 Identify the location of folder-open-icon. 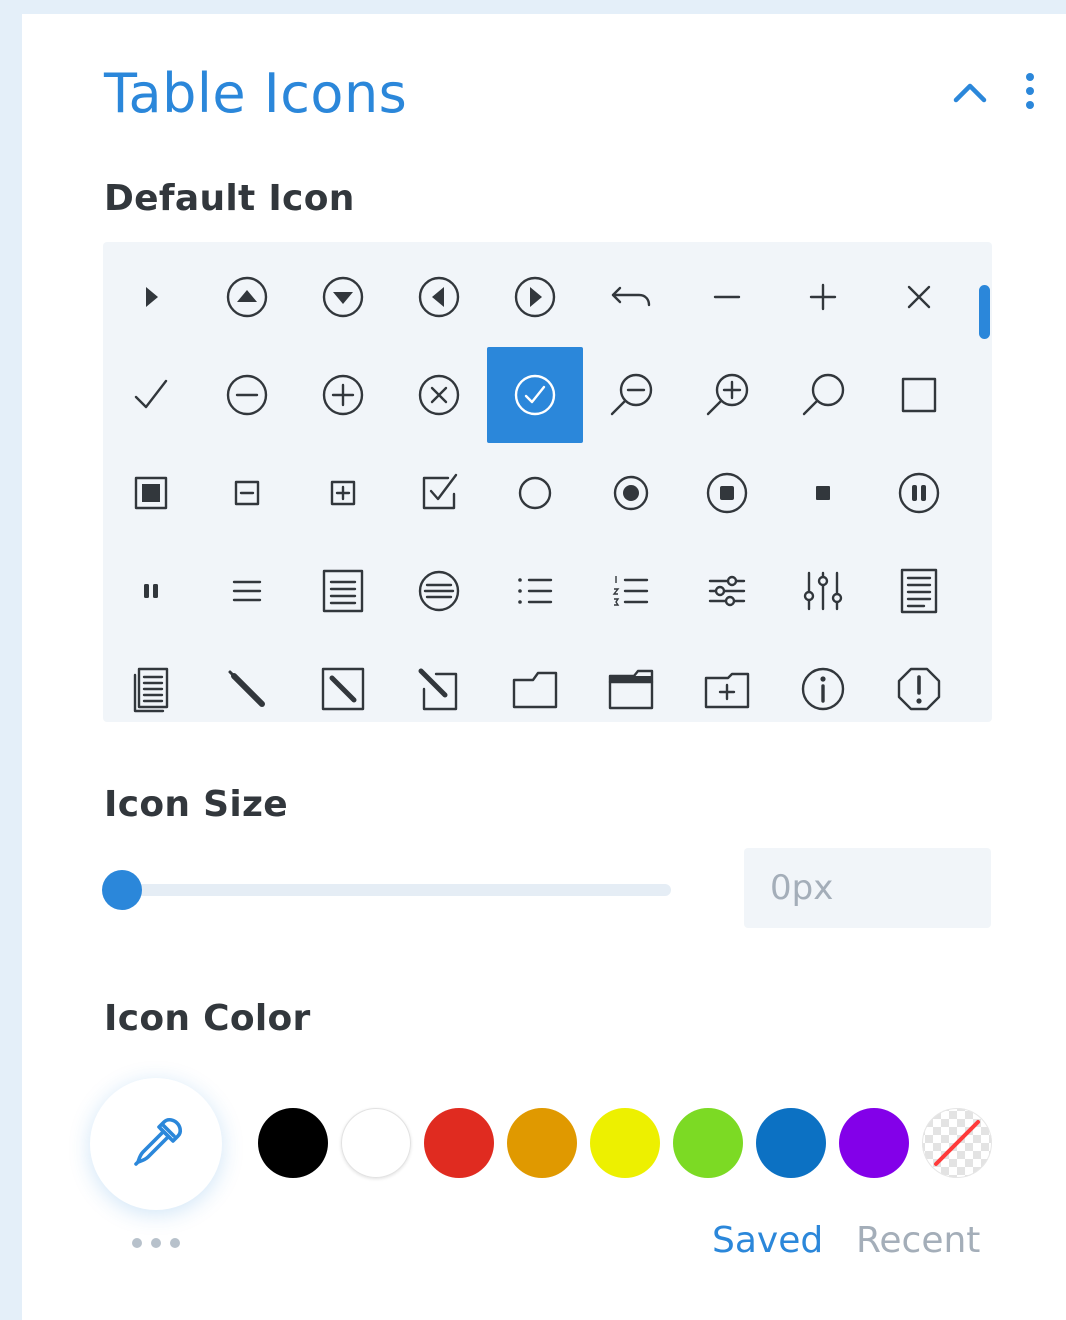
(631, 681).